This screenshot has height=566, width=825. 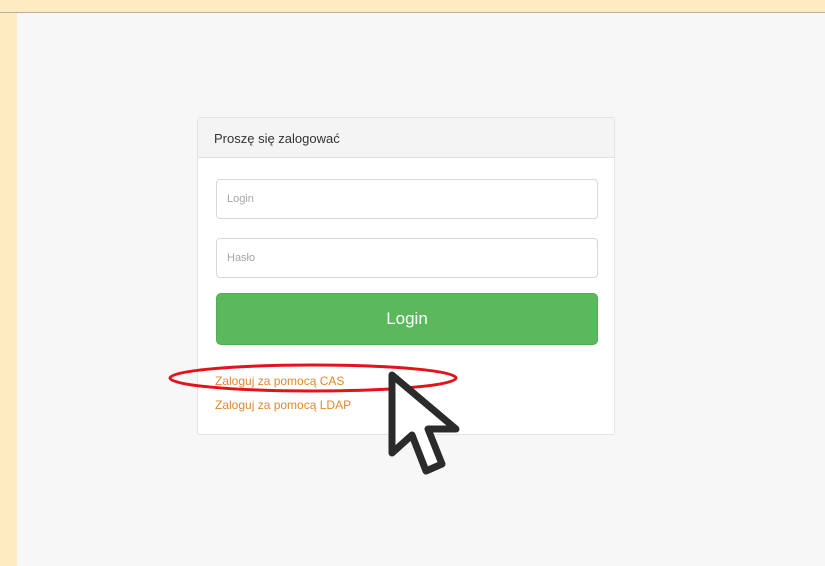 What do you see at coordinates (279, 381) in the screenshot?
I see `cas-login-link: Zaloguj za pomocą CAS` at bounding box center [279, 381].